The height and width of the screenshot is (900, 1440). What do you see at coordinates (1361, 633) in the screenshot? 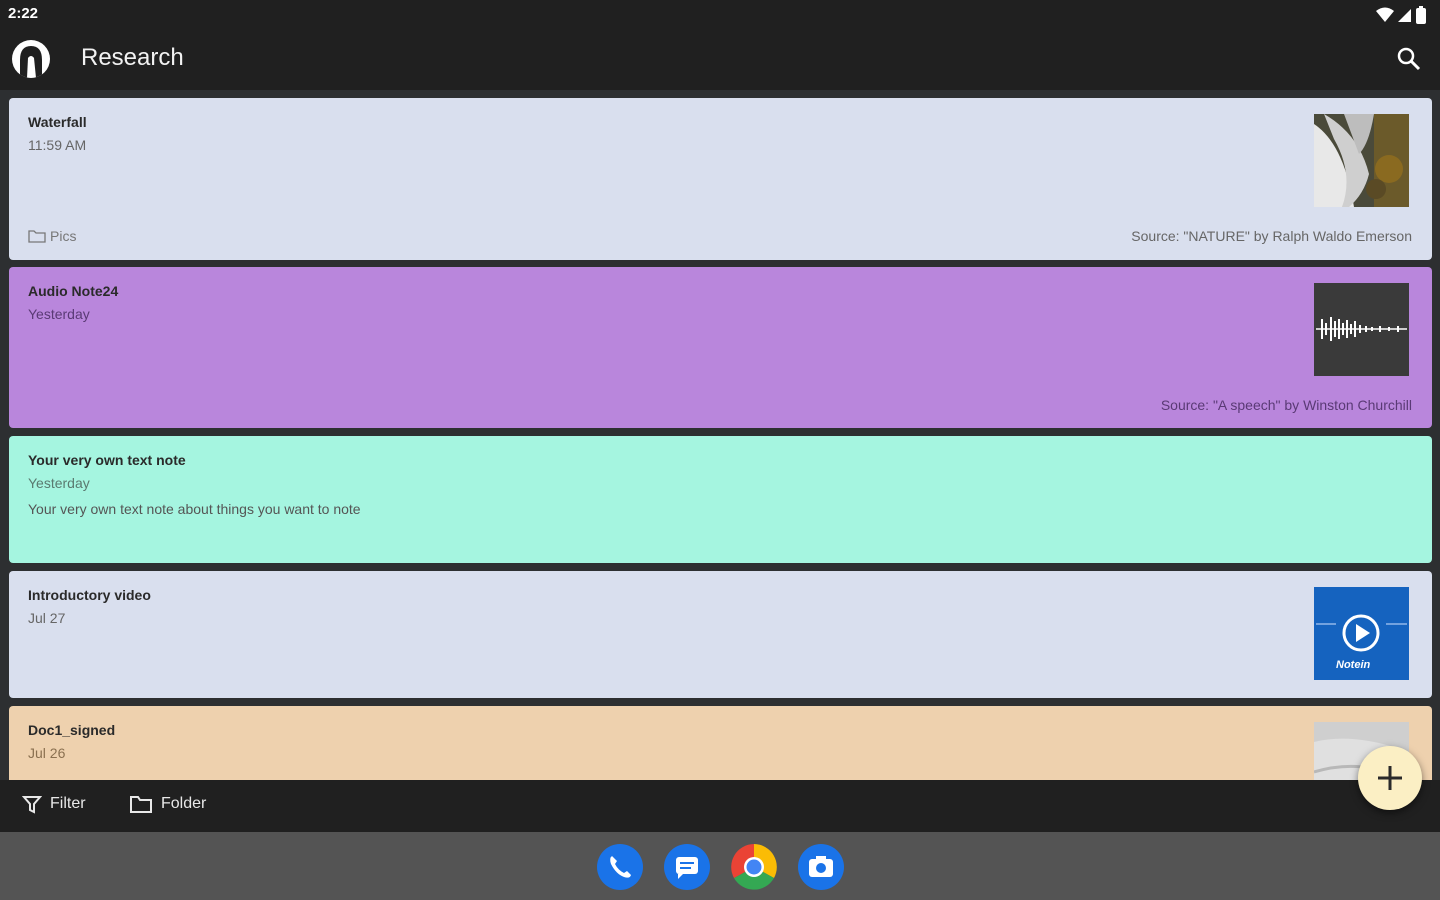
I see `video-thumbnail: Notein` at bounding box center [1361, 633].